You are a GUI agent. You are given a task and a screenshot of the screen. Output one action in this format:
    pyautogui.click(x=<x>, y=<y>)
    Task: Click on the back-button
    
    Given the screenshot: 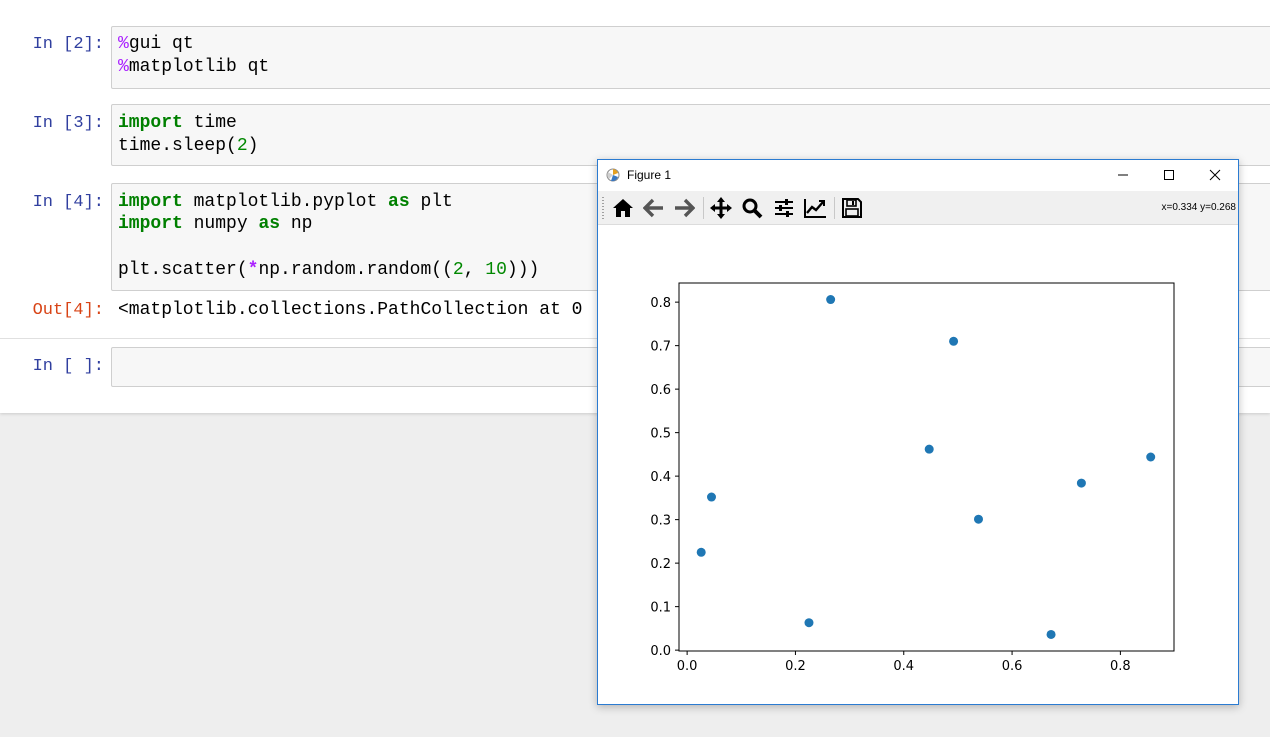 What is the action you would take?
    pyautogui.click(x=654, y=208)
    